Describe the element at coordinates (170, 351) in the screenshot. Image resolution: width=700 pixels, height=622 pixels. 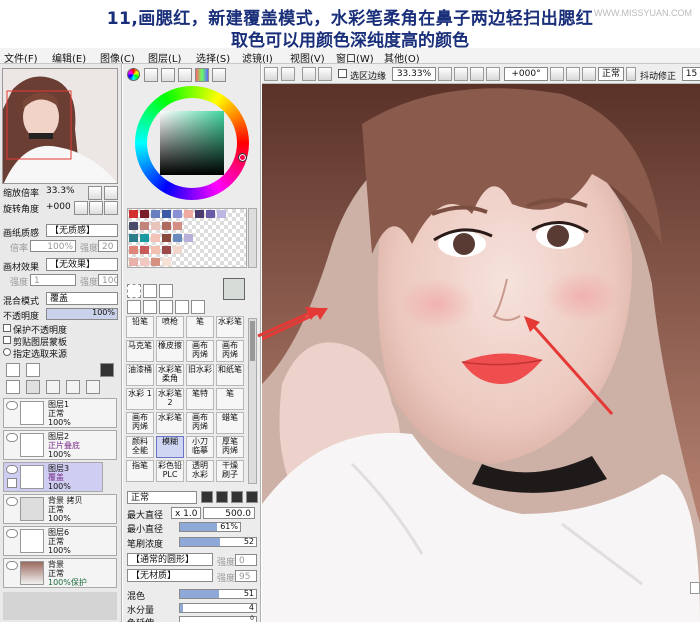
I see `brush-cell: 橡皮擦` at that location.